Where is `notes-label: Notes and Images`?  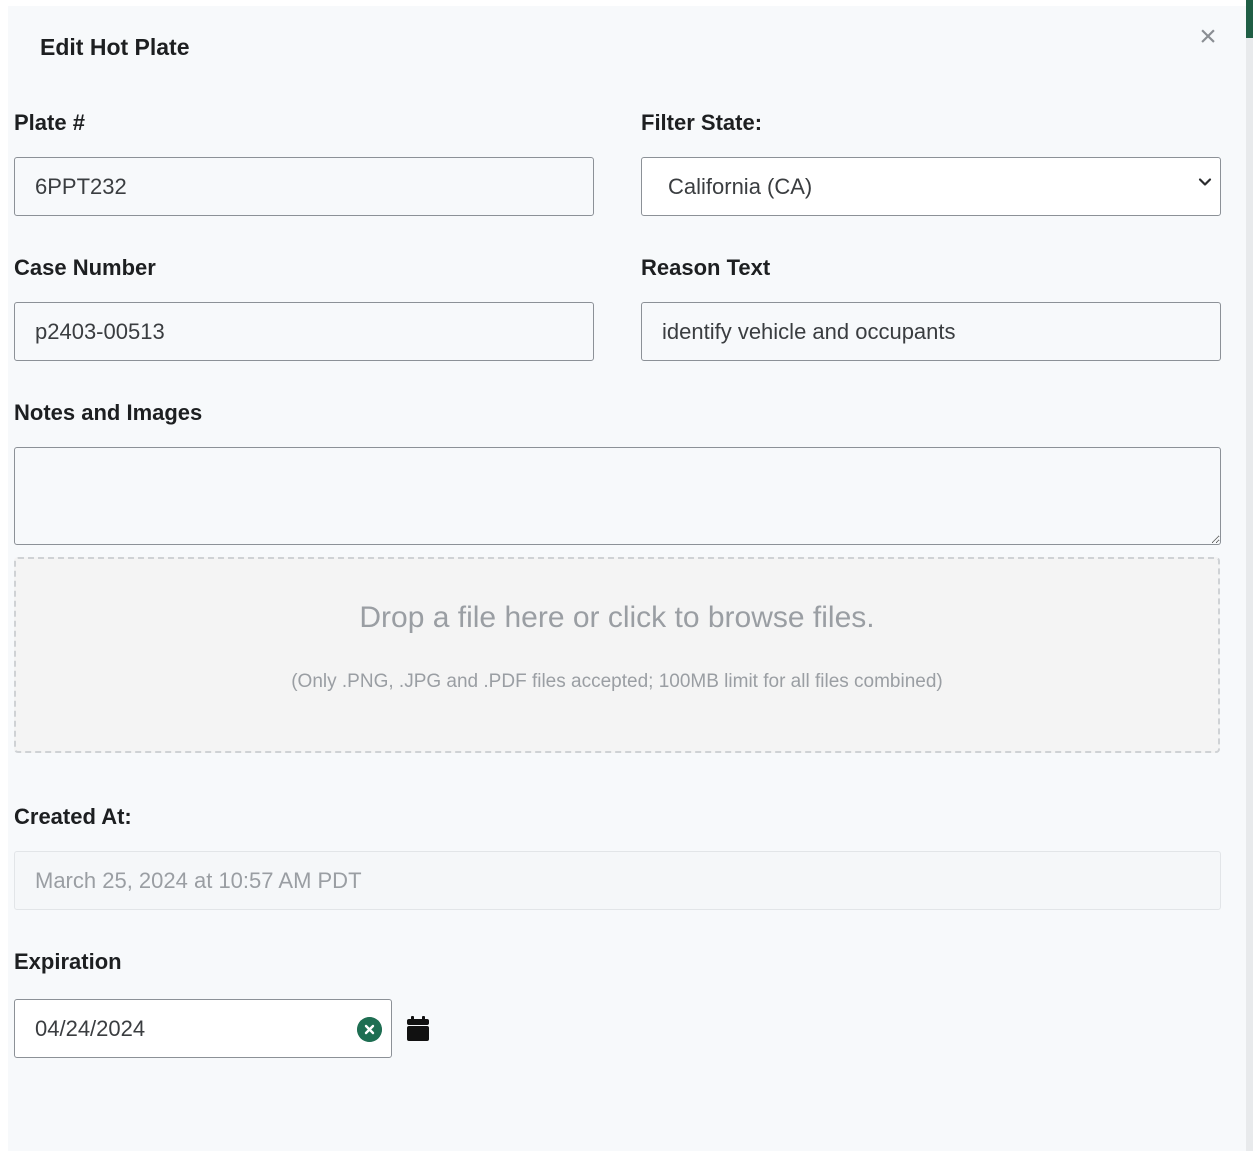 notes-label: Notes and Images is located at coordinates (108, 412).